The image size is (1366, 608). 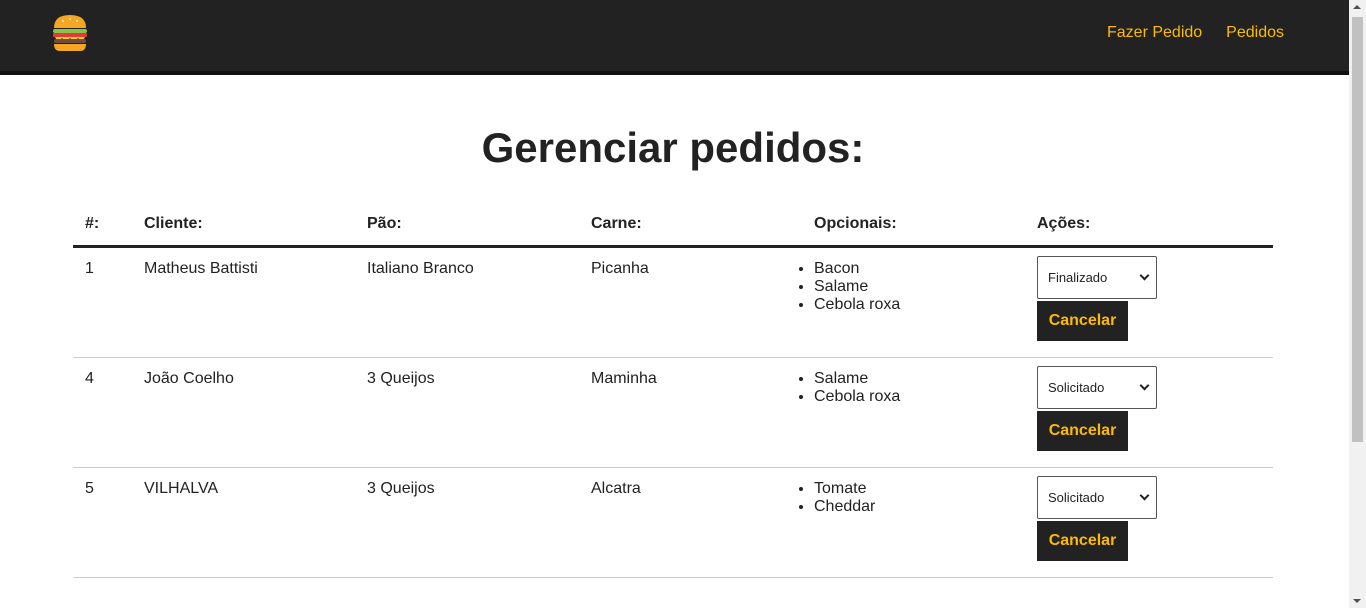 What do you see at coordinates (1078, 277) in the screenshot?
I see `status-value: Finalizado` at bounding box center [1078, 277].